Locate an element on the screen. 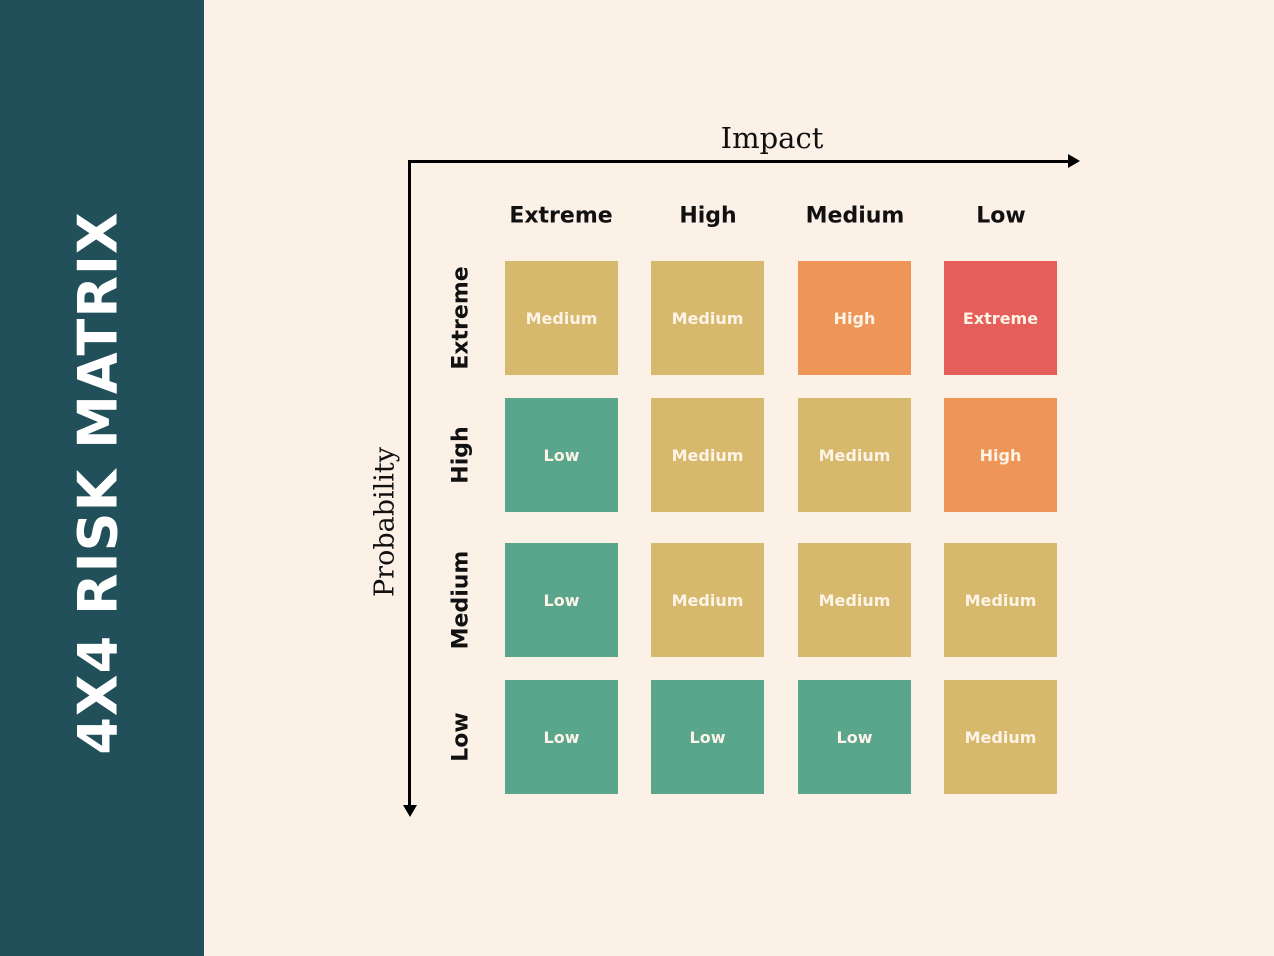 The width and height of the screenshot is (1274, 956). row-header-high: High is located at coordinates (461, 455).